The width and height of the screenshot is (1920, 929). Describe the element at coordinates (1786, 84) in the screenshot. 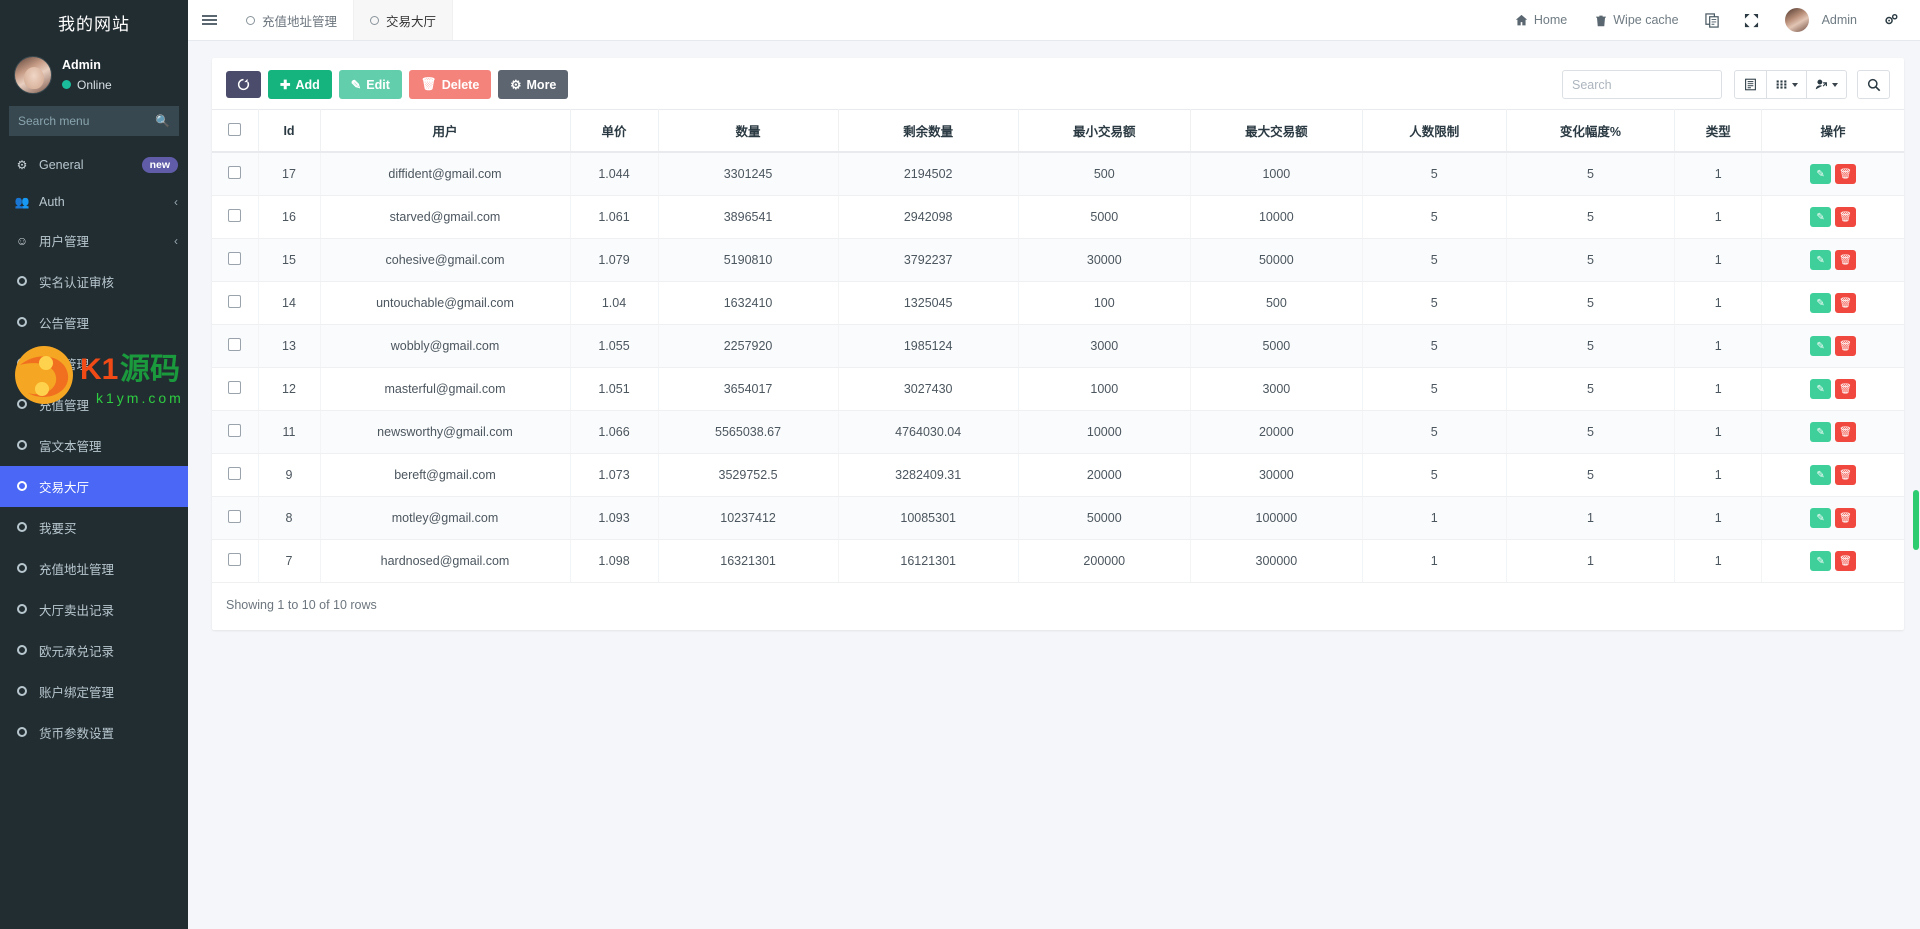

I see `columns-dropdown-button` at that location.